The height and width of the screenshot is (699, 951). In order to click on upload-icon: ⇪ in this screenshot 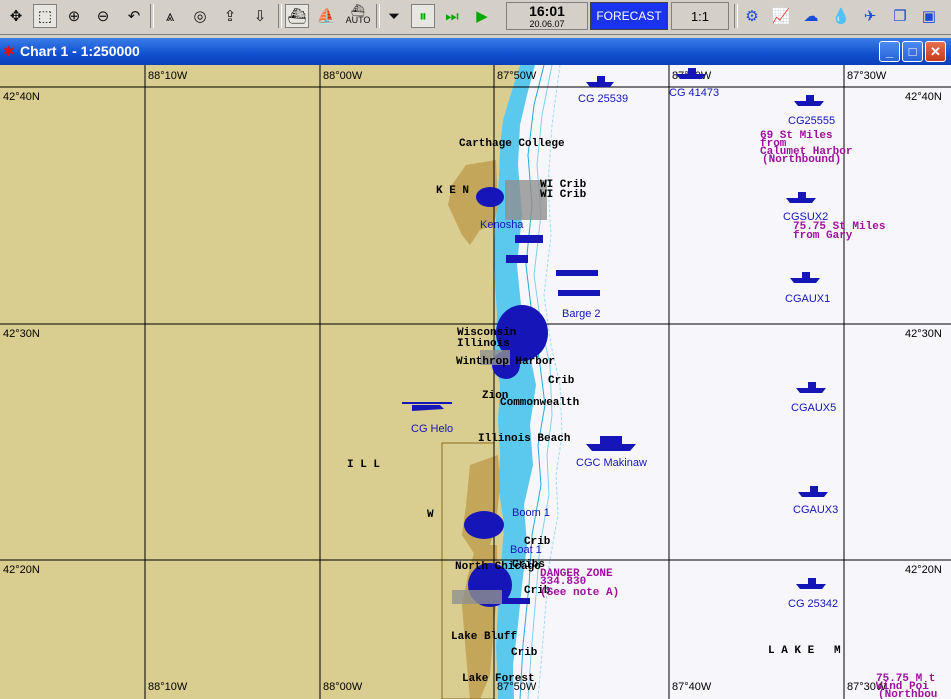, I will do `click(230, 16)`.